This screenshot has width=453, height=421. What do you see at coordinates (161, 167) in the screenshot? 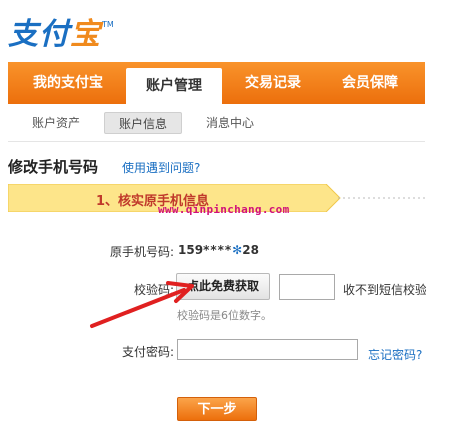
I see `help-link: 使用遇到问题?` at bounding box center [161, 167].